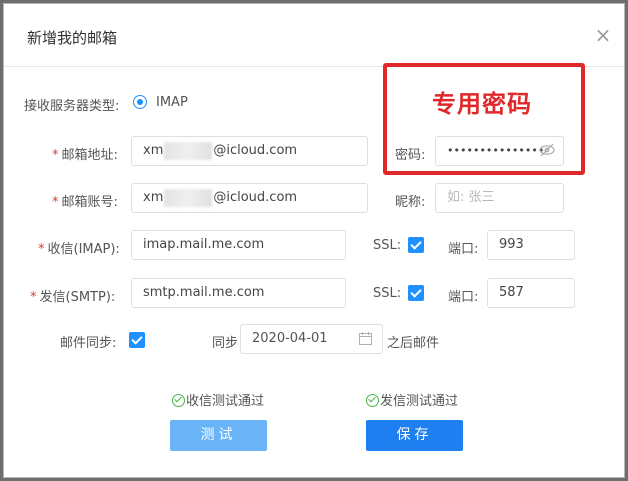  Describe the element at coordinates (419, 401) in the screenshot. I see `send-test-status-text: 发信测试通过` at that location.